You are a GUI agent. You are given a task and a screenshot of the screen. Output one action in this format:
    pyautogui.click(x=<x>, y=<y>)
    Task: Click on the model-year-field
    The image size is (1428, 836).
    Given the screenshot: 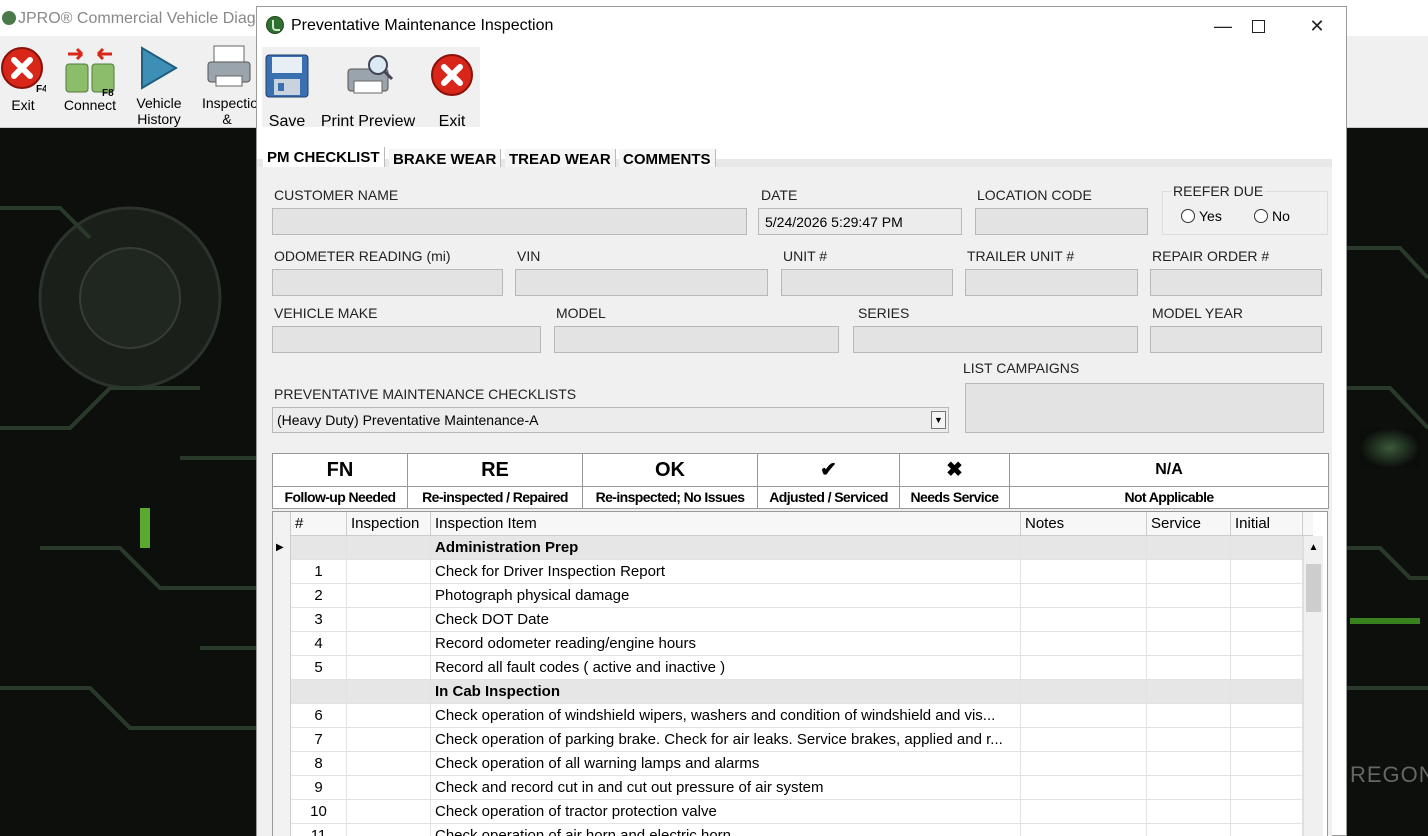 What is the action you would take?
    pyautogui.click(x=1236, y=339)
    